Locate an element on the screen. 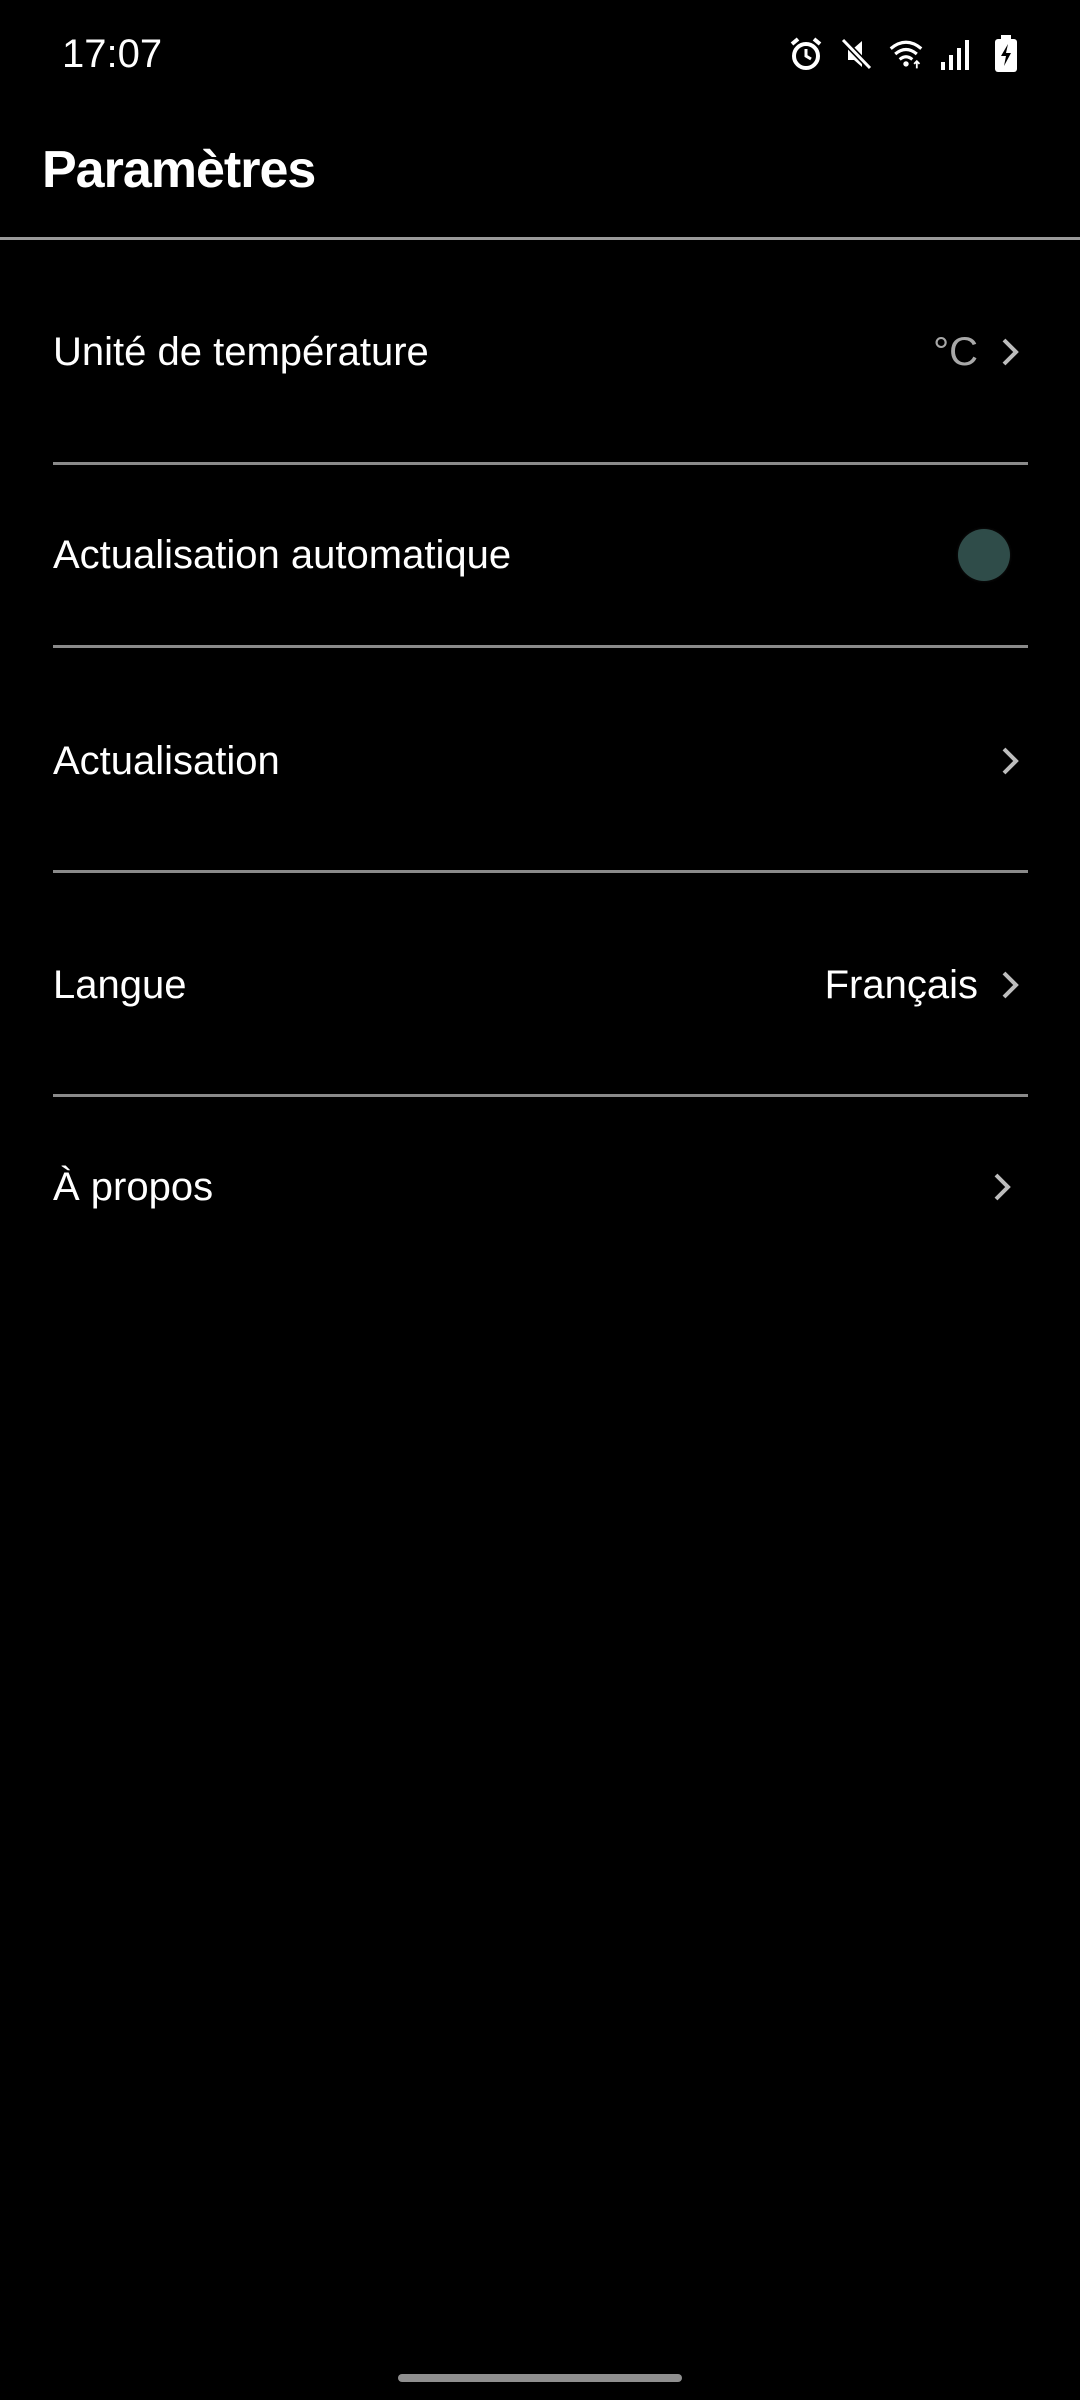 Image resolution: width=1080 pixels, height=2400 pixels. about-label: À propos is located at coordinates (133, 1187).